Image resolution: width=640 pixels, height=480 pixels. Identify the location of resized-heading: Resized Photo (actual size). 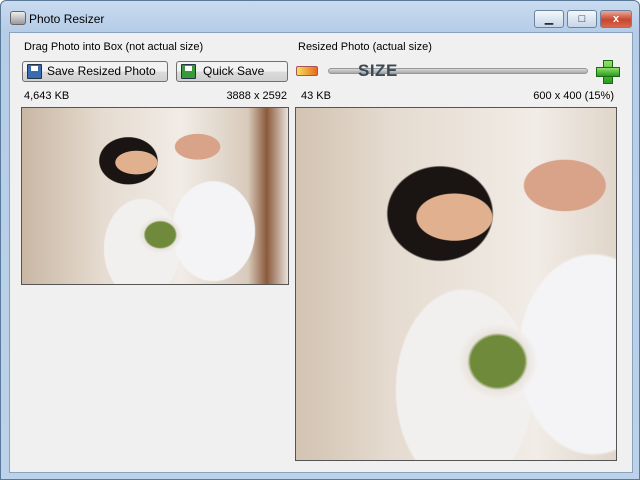
(365, 47).